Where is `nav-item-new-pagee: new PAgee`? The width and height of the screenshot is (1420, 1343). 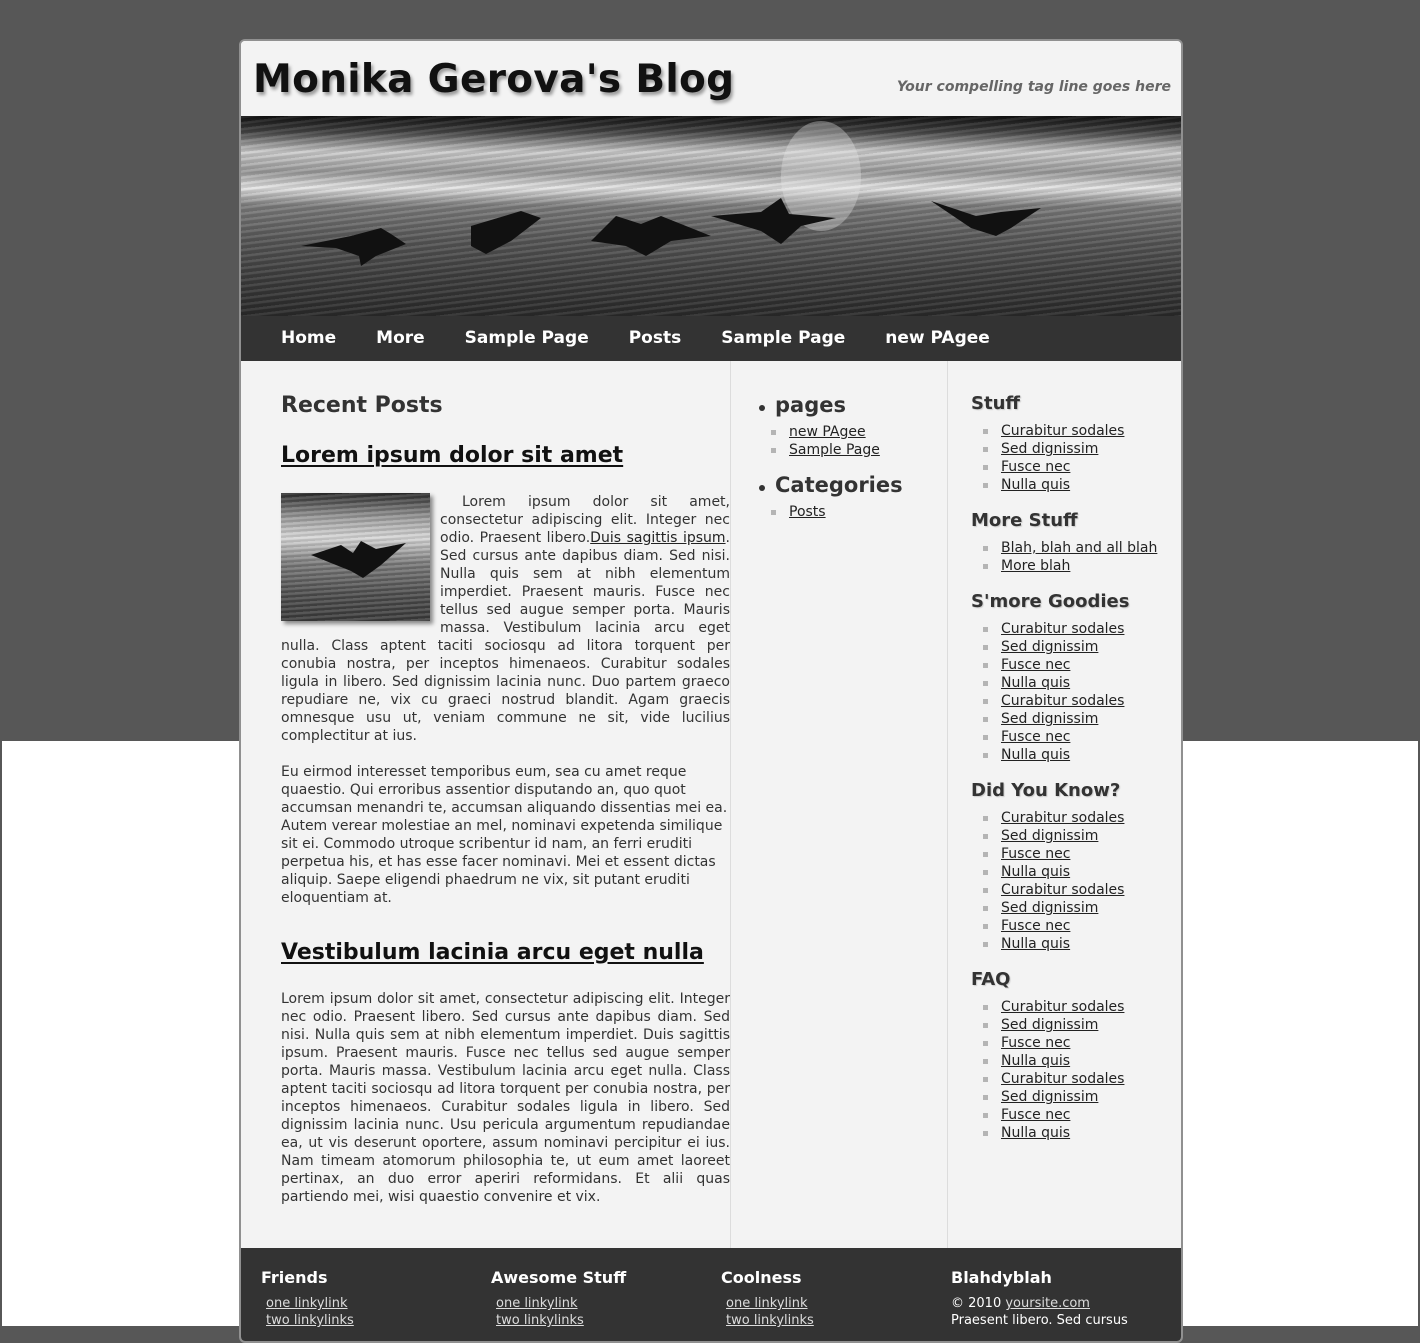 nav-item-new-pagee: new PAgee is located at coordinates (937, 338).